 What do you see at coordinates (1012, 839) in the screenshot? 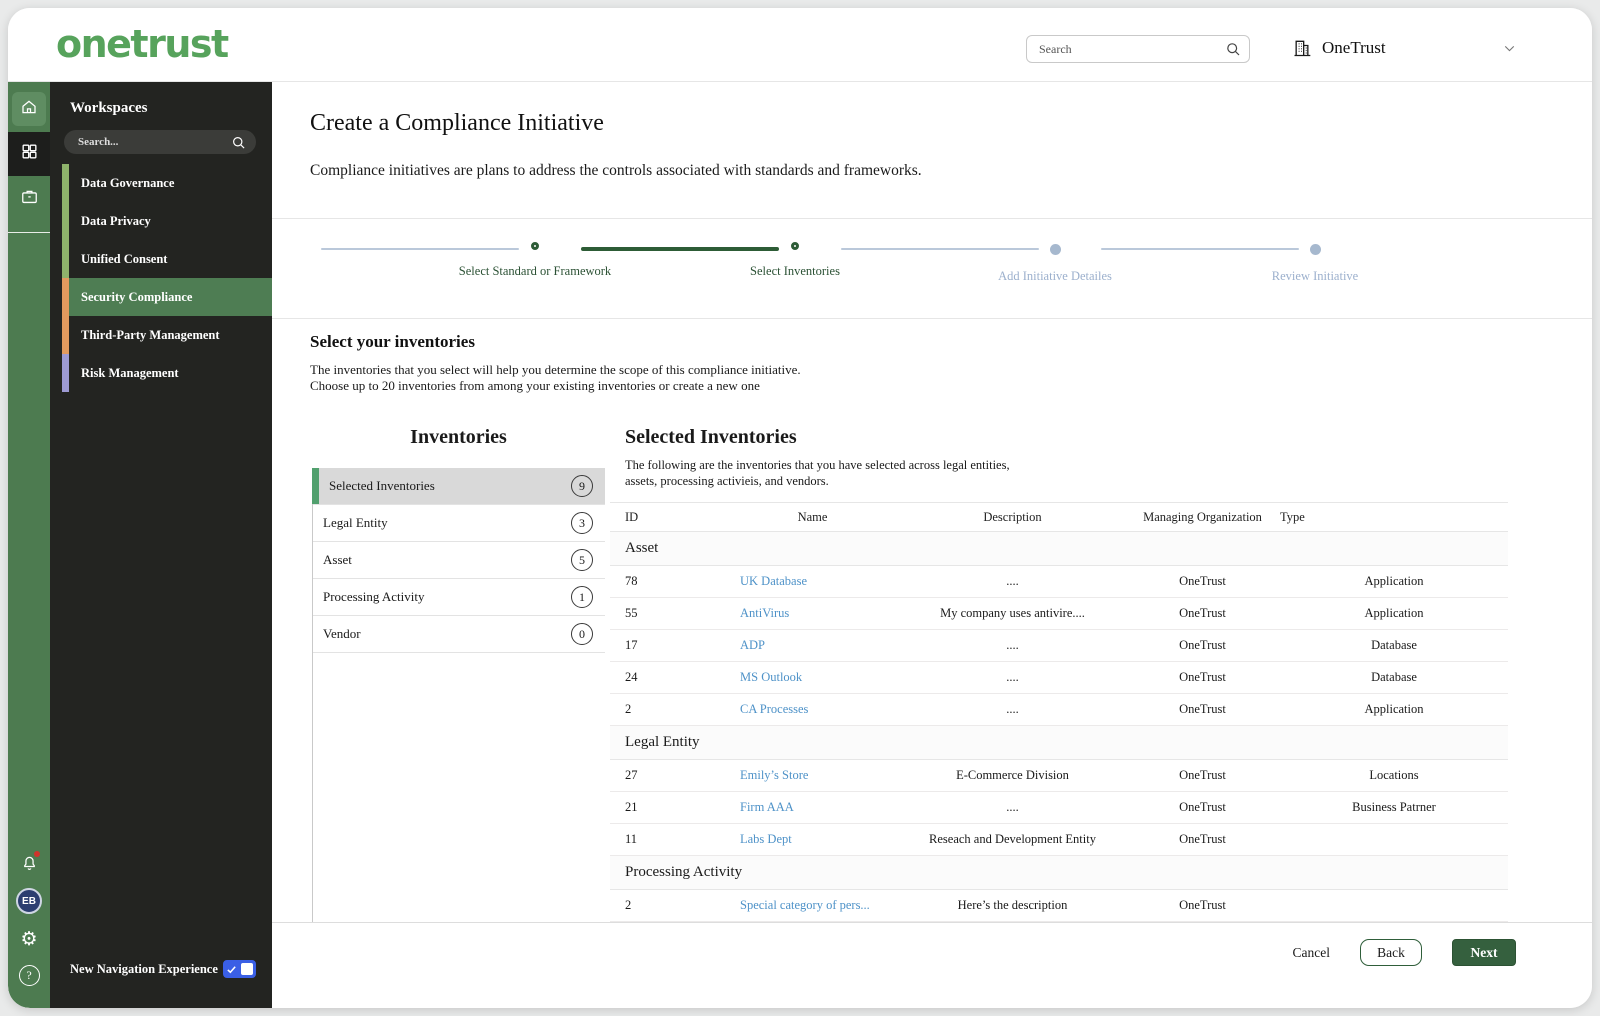
I see `cell-description: Reseach and Development Entity` at bounding box center [1012, 839].